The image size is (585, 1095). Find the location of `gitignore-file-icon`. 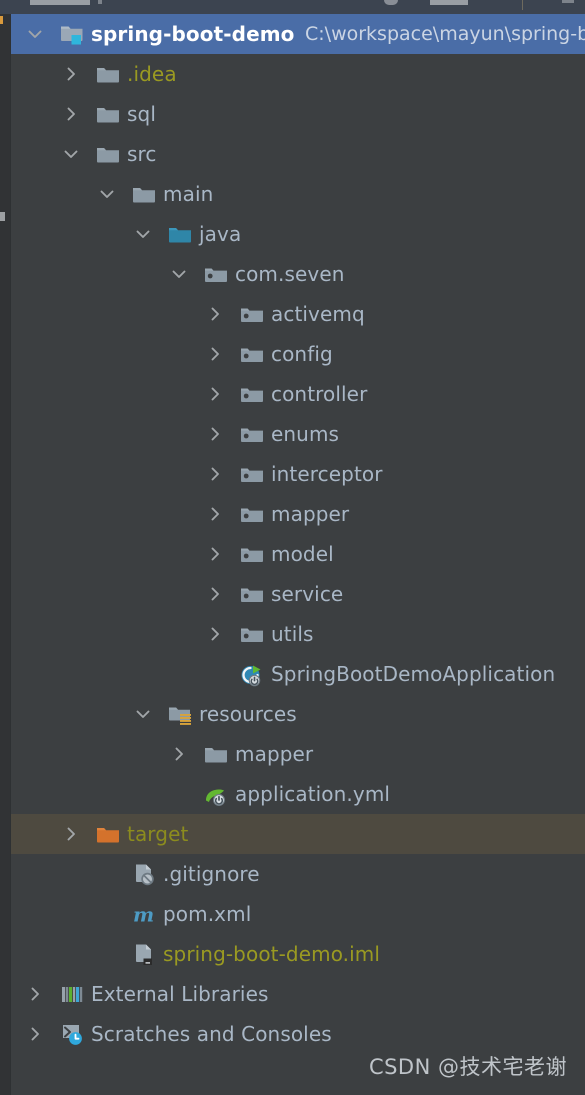

gitignore-file-icon is located at coordinates (144, 874).